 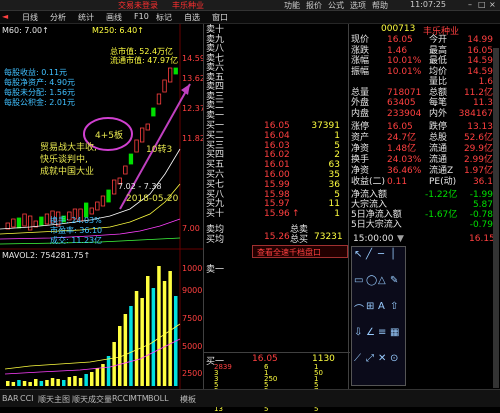 What do you see at coordinates (400, 127) in the screenshot?
I see `quote-value: 16.05` at bounding box center [400, 127].